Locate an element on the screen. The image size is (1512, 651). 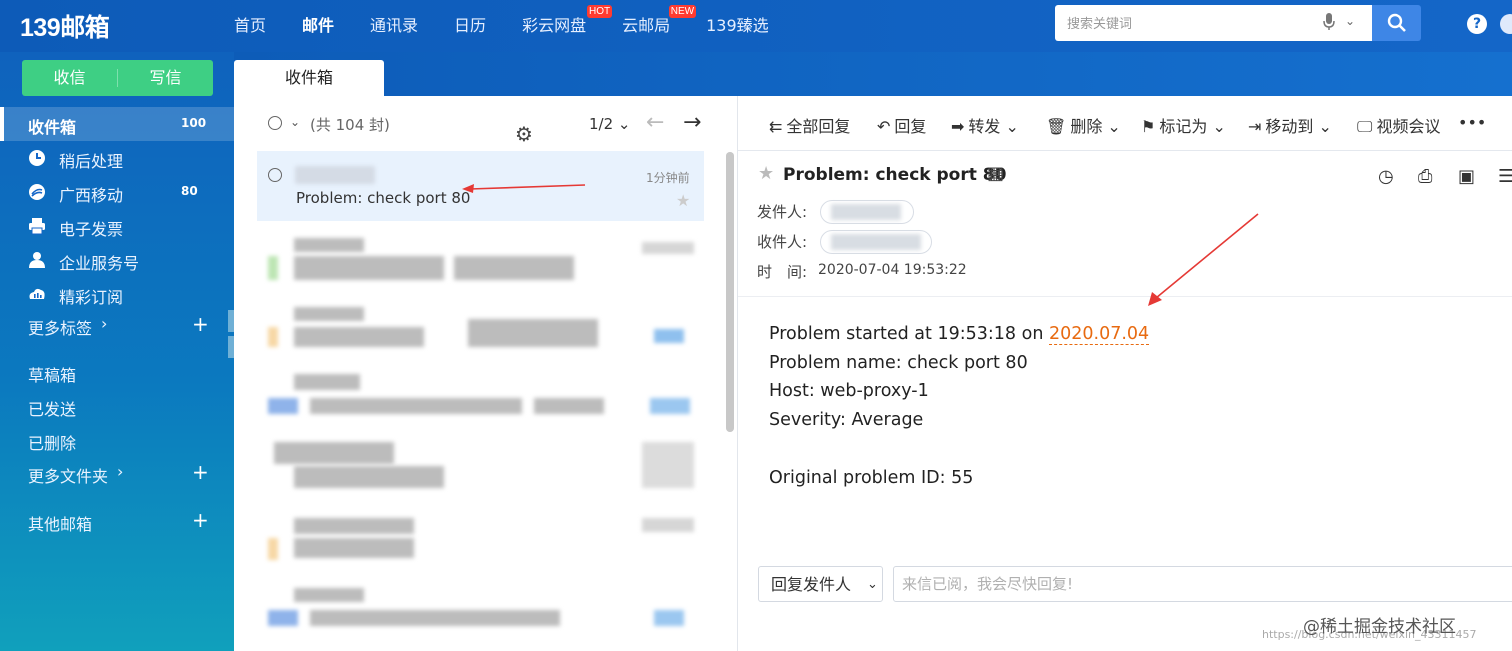
sidebar-item-sent: 已发送 is located at coordinates (117, 406).